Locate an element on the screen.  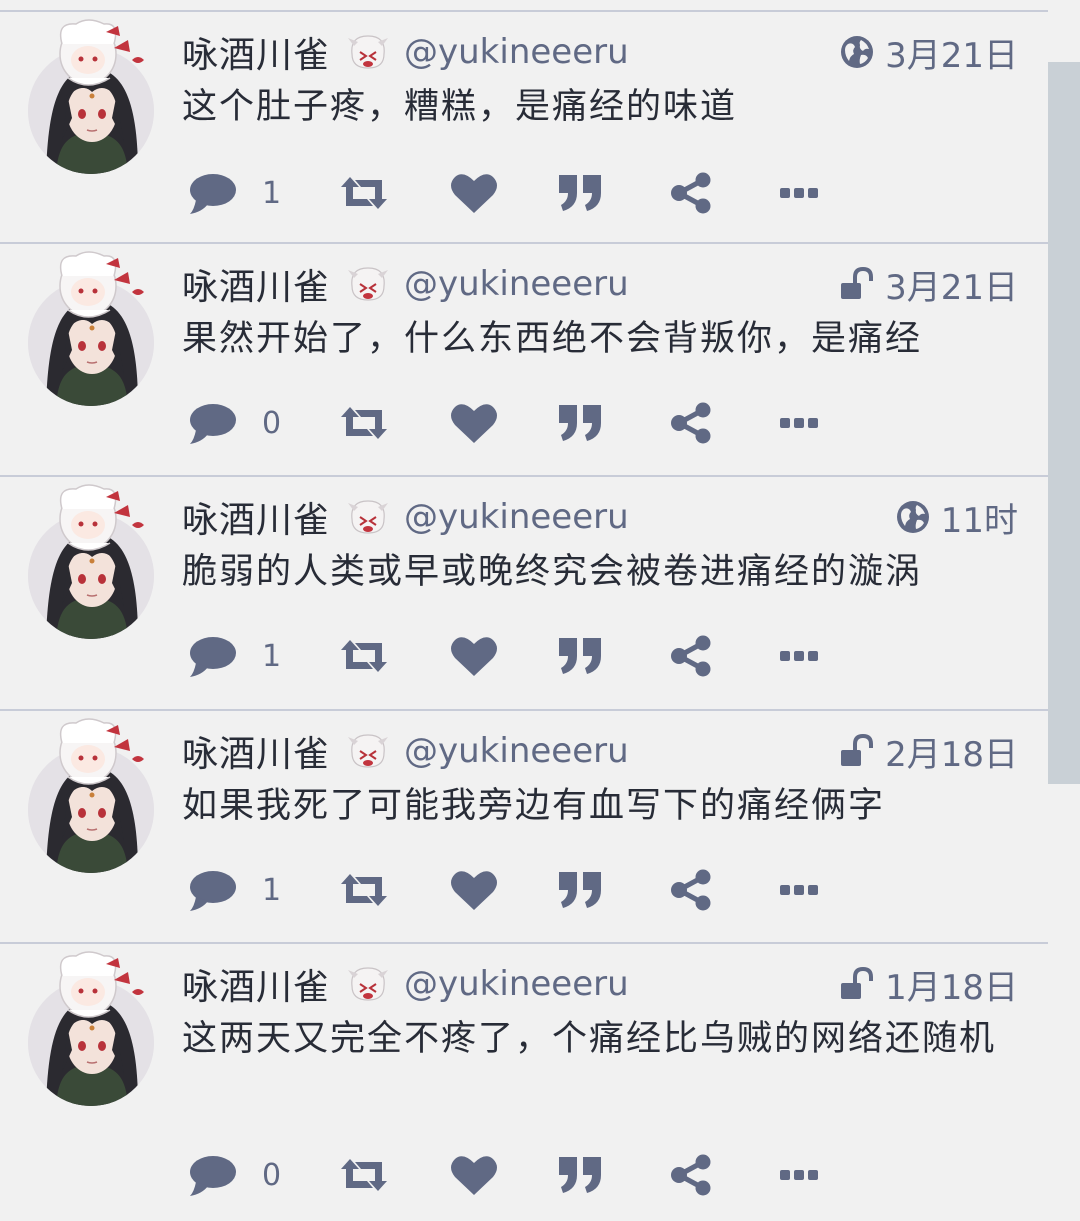
status-meta: 2月18日 is located at coordinates (928, 753).